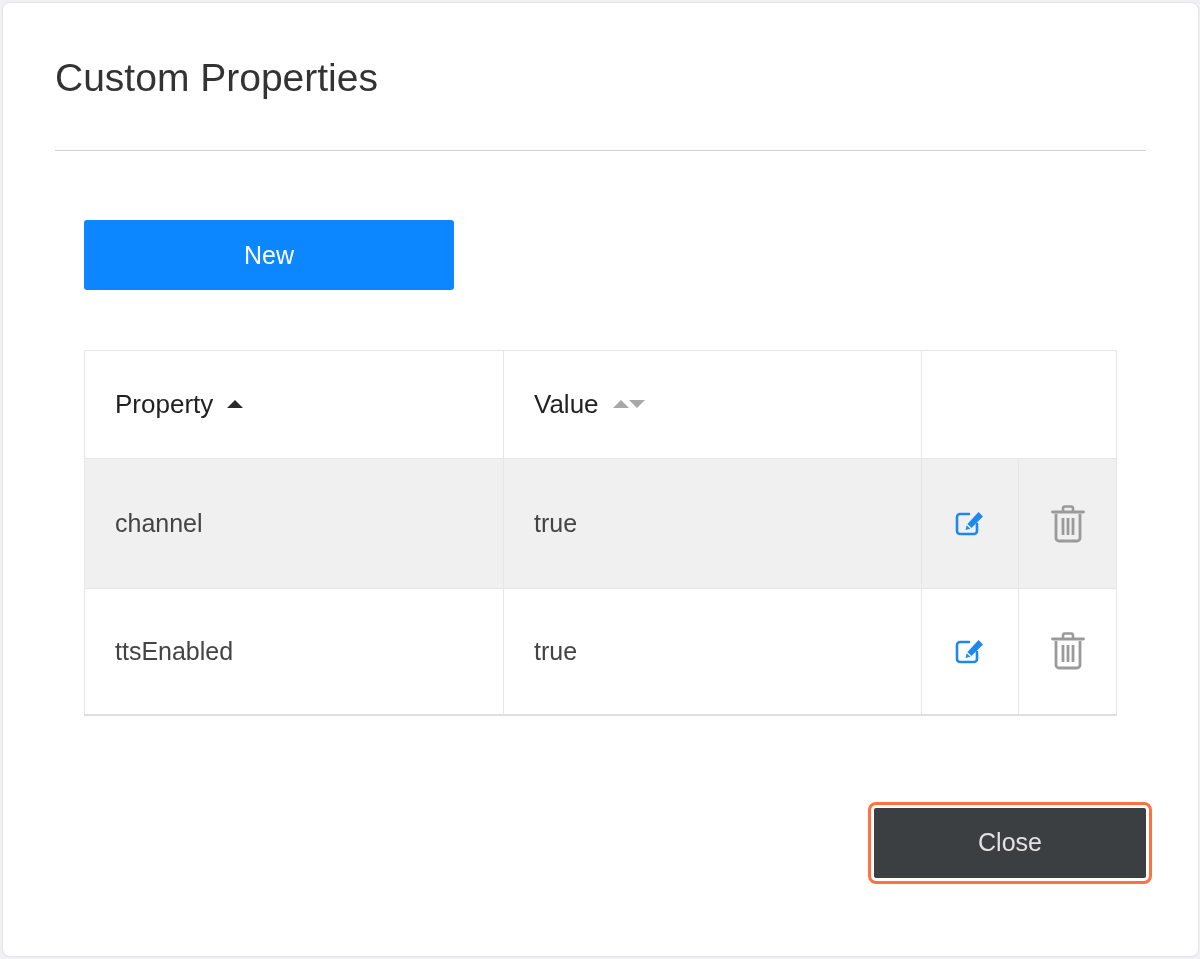 Image resolution: width=1200 pixels, height=959 pixels. What do you see at coordinates (294, 523) in the screenshot?
I see `table-cell: channel` at bounding box center [294, 523].